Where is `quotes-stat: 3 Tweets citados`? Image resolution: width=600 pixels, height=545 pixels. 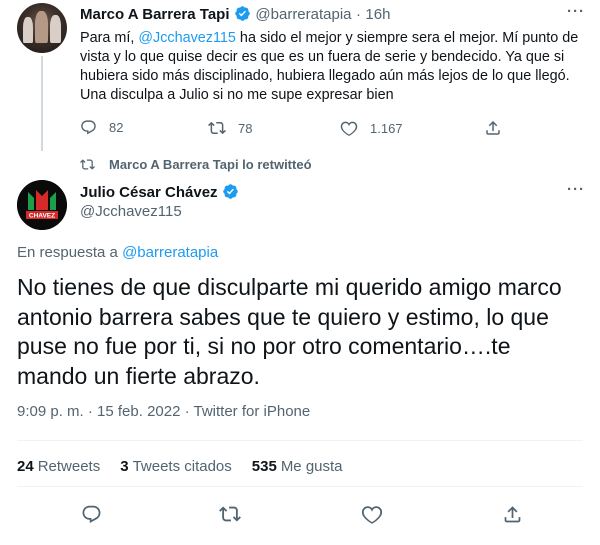 quotes-stat: 3 Tweets citados is located at coordinates (176, 466).